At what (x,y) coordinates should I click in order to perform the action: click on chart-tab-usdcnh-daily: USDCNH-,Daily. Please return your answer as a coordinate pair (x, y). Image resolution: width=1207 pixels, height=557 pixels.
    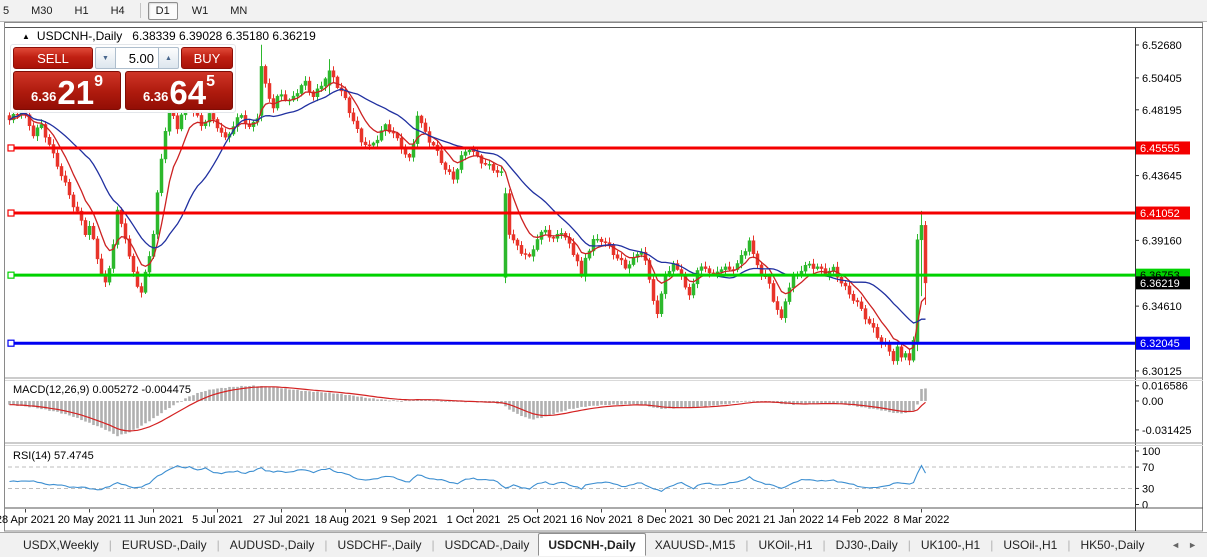
    Looking at the image, I should click on (592, 544).